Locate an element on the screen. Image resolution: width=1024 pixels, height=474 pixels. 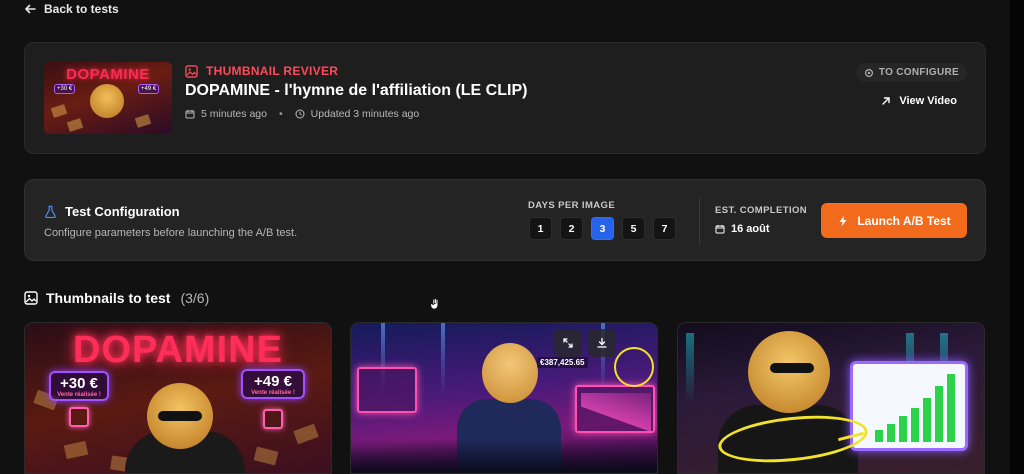
day-option-7: 7 is located at coordinates (664, 228).